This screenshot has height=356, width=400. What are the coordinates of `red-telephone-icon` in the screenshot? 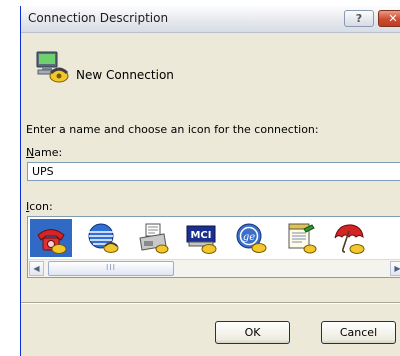 It's located at (52, 241).